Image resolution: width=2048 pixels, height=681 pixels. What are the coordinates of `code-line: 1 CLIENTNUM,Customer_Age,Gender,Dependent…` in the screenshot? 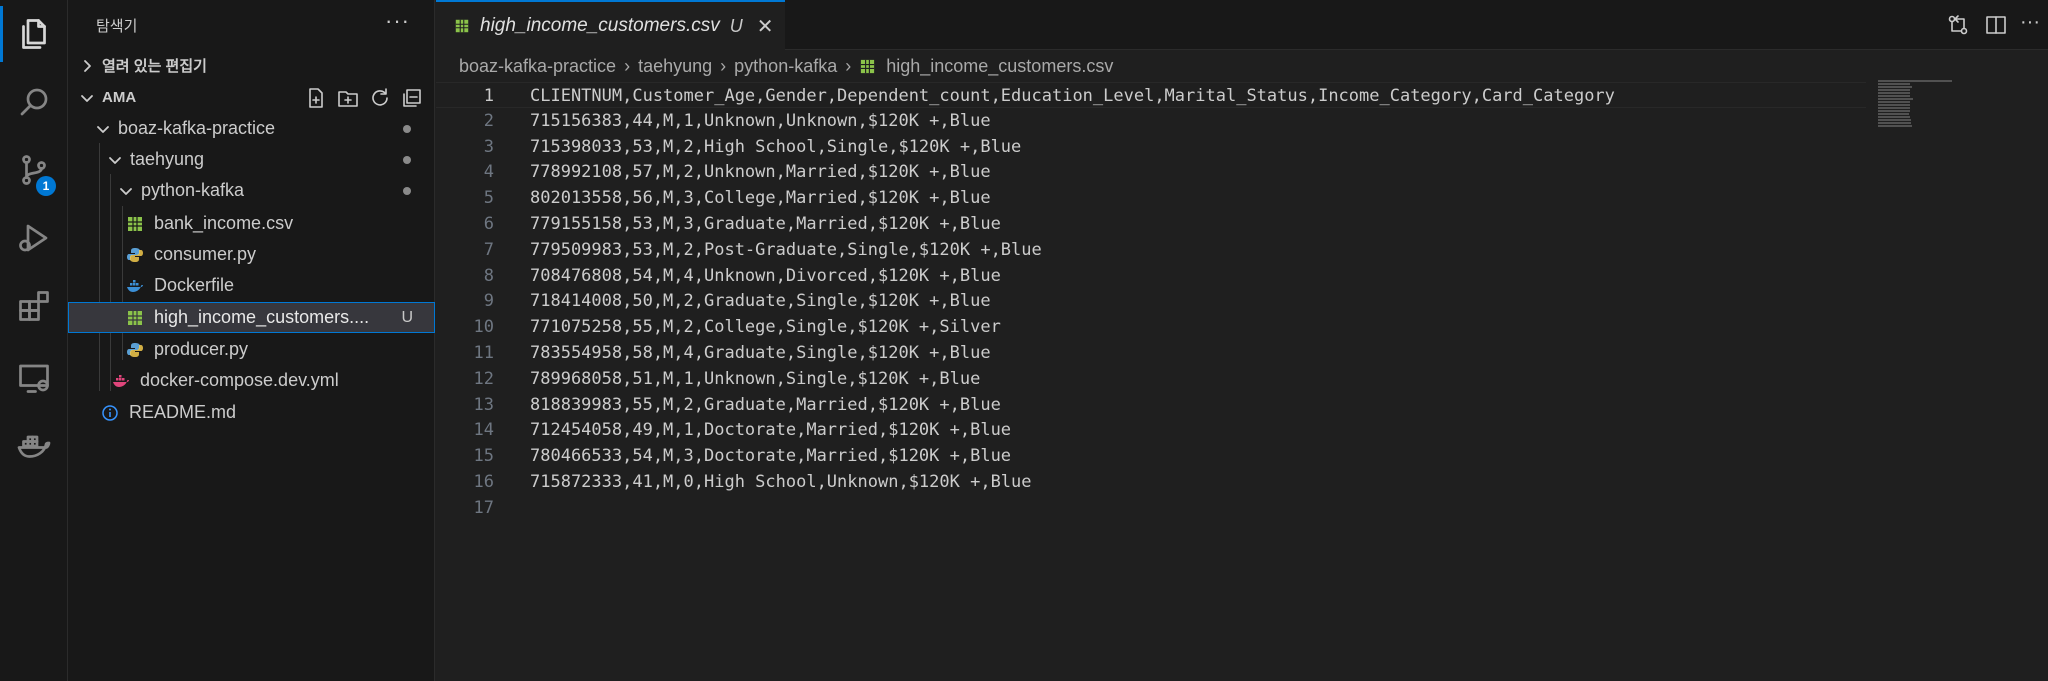 It's located at (1151, 95).